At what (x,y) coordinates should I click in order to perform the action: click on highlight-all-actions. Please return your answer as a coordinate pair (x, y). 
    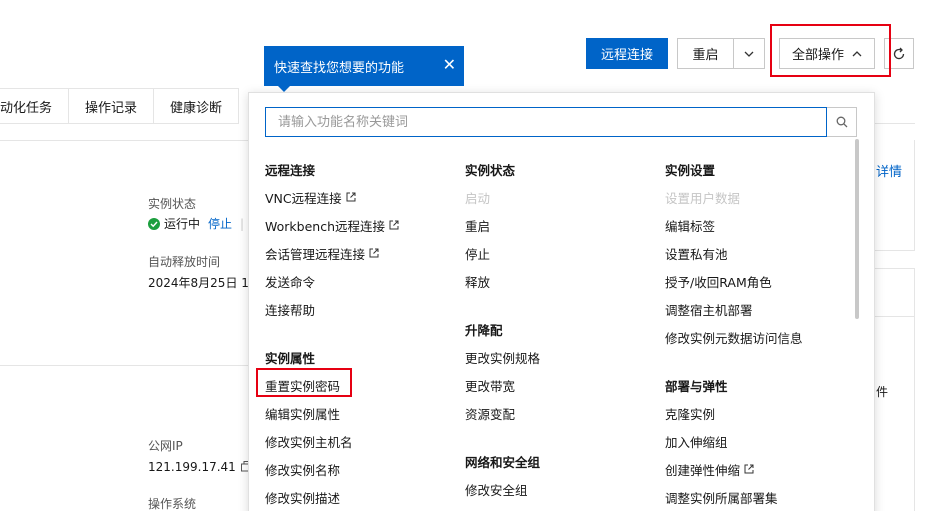
    Looking at the image, I should click on (830, 50).